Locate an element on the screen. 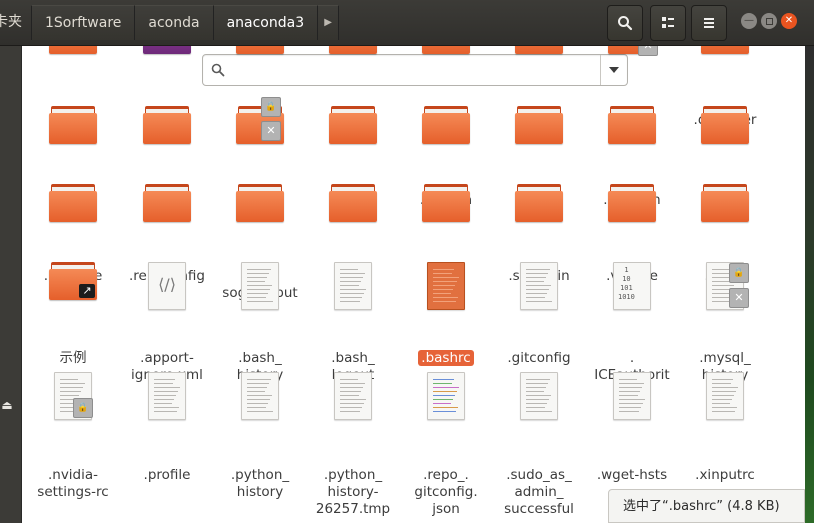 The image size is (814, 523). file-name: .wget-hsts is located at coordinates (632, 475).